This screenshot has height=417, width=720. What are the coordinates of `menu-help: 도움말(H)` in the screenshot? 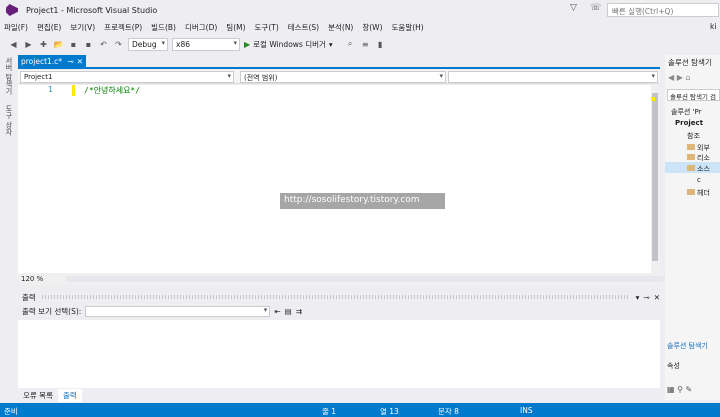 It's located at (408, 27).